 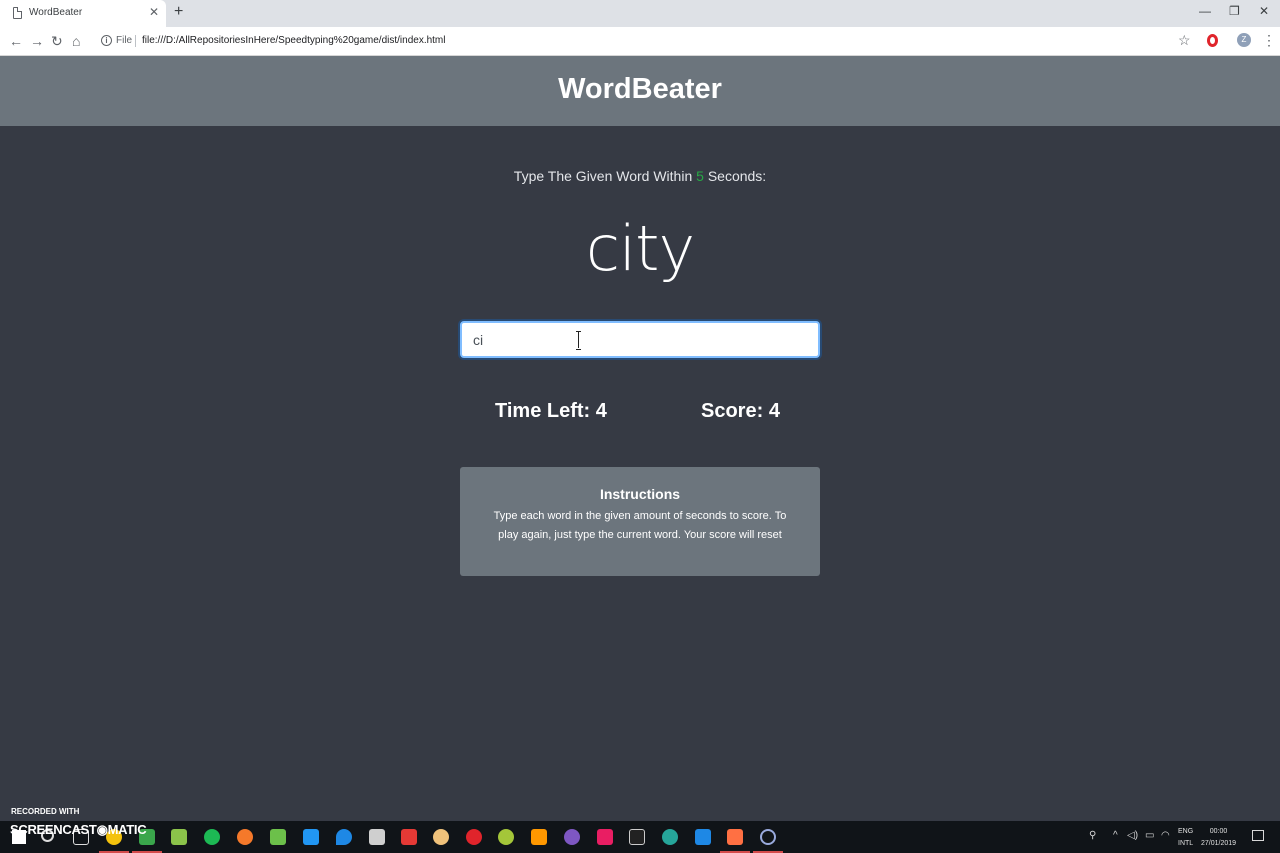 What do you see at coordinates (539, 837) in the screenshot?
I see `sublime-icon` at bounding box center [539, 837].